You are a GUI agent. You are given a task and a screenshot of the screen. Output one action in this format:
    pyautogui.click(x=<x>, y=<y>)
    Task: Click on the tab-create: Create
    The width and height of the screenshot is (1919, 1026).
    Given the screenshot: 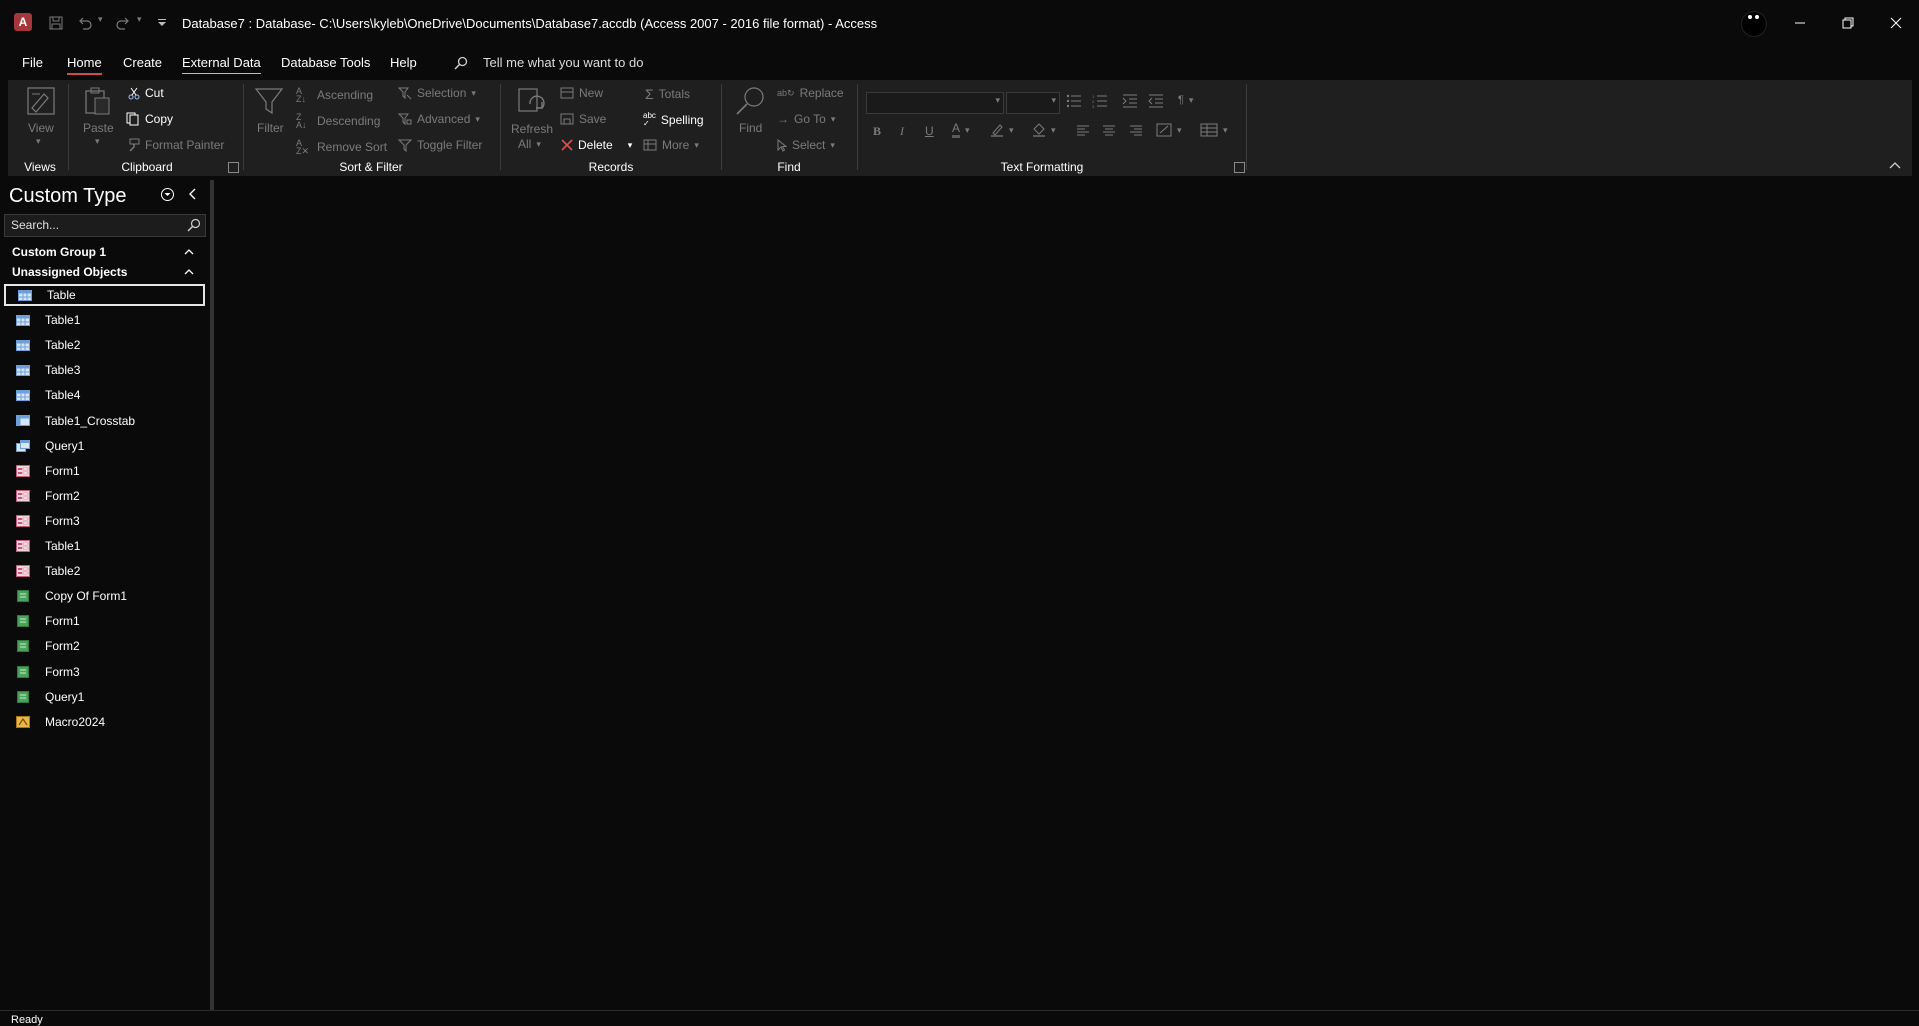 What is the action you would take?
    pyautogui.click(x=142, y=62)
    